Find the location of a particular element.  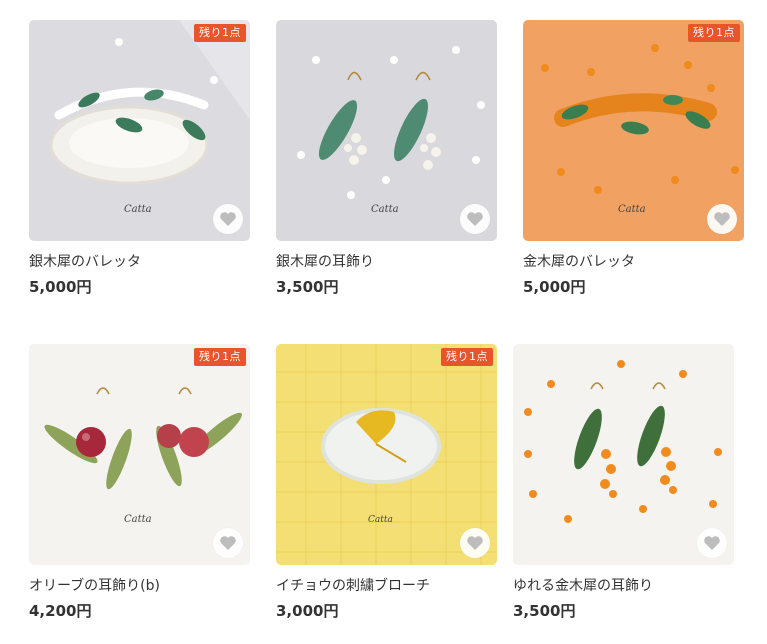

product-title: 金木犀のバレッタ is located at coordinates (633, 262).